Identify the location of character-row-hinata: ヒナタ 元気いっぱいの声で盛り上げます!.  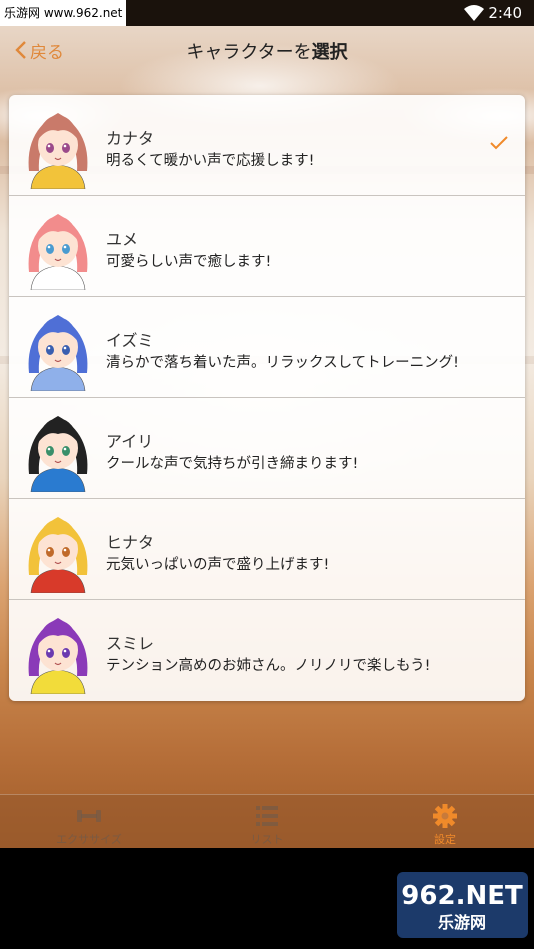
(267, 549).